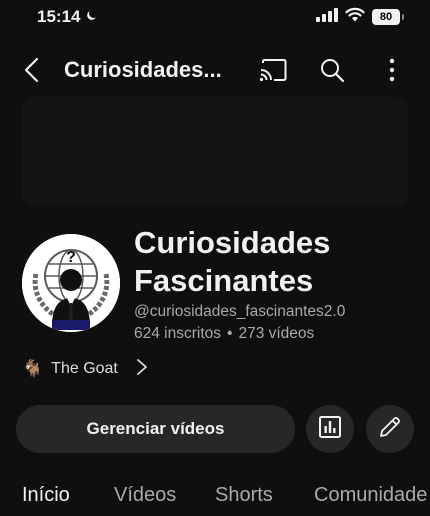 Image resolution: width=430 pixels, height=516 pixels. I want to click on more-vert-icon, so click(392, 70).